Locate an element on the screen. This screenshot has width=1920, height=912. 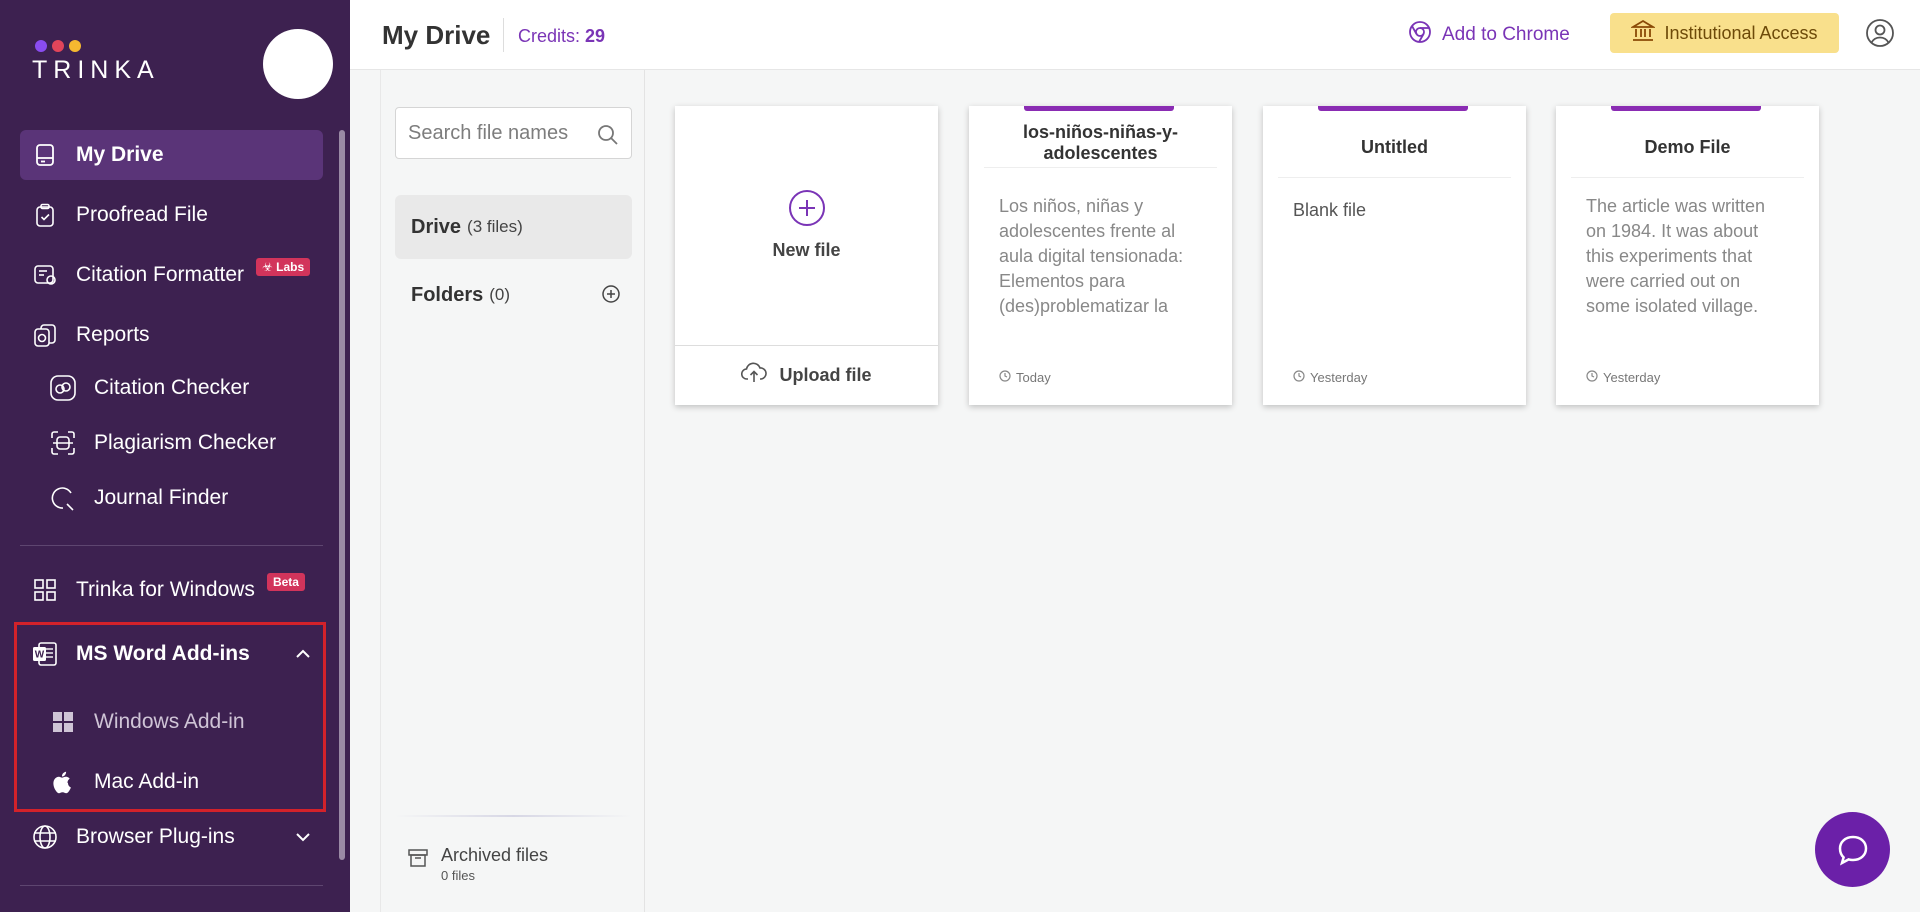
add-to-chrome-link: Add to Chrome is located at coordinates (1489, 35).